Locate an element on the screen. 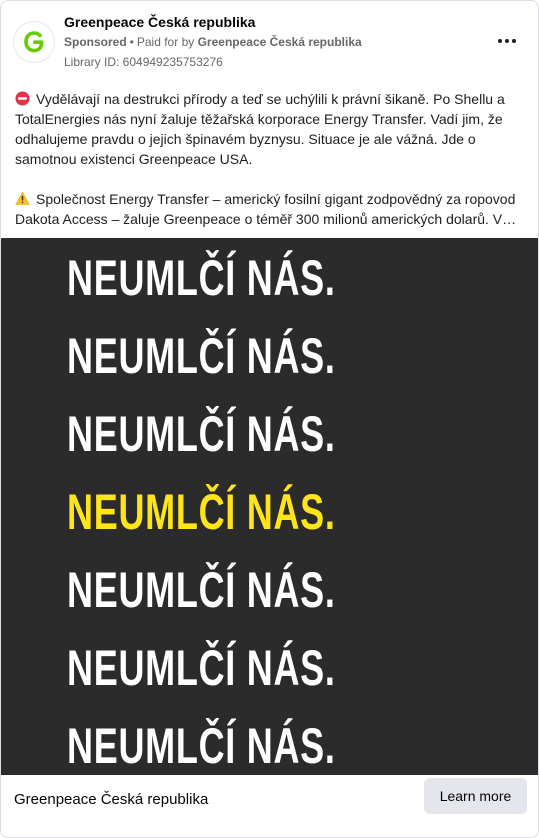 The height and width of the screenshot is (838, 539). more-options-button is located at coordinates (507, 41).